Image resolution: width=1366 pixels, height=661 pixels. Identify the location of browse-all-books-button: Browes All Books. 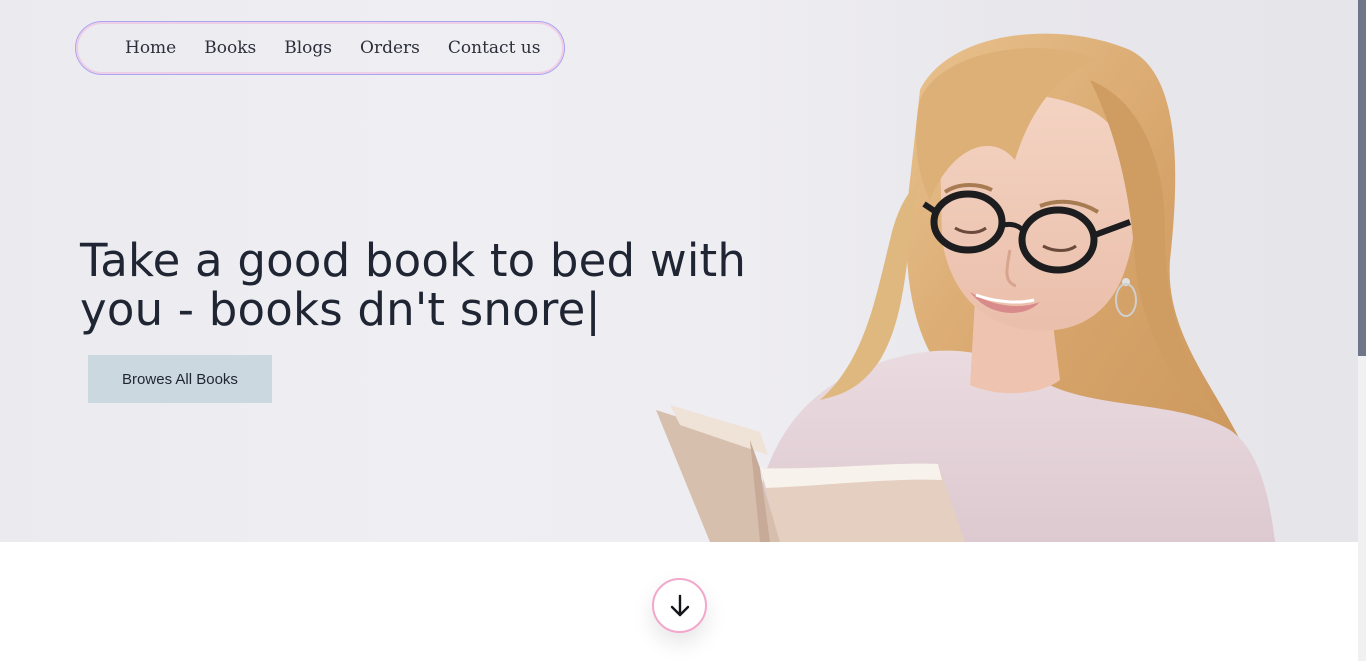
(180, 379).